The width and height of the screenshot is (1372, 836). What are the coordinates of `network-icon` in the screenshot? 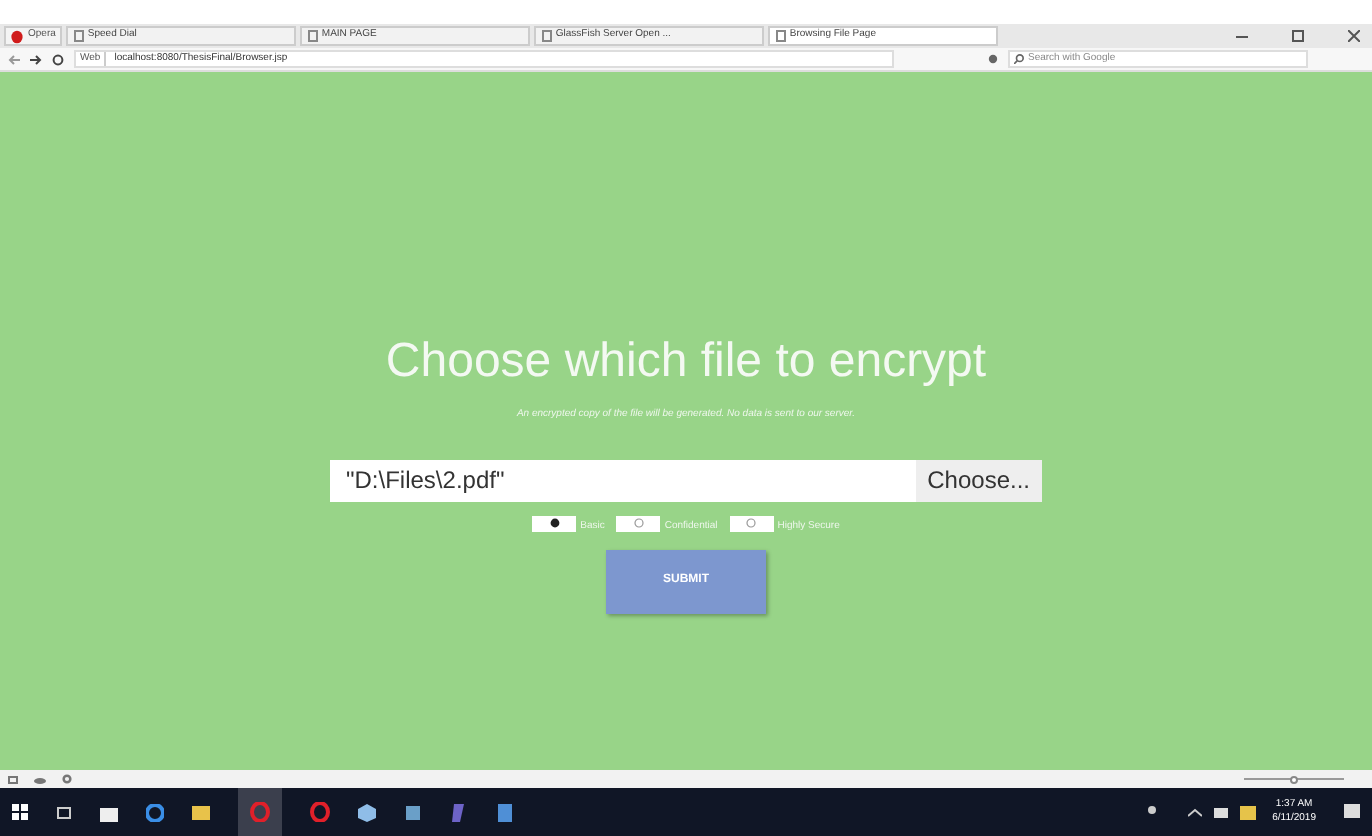 It's located at (1248, 812).